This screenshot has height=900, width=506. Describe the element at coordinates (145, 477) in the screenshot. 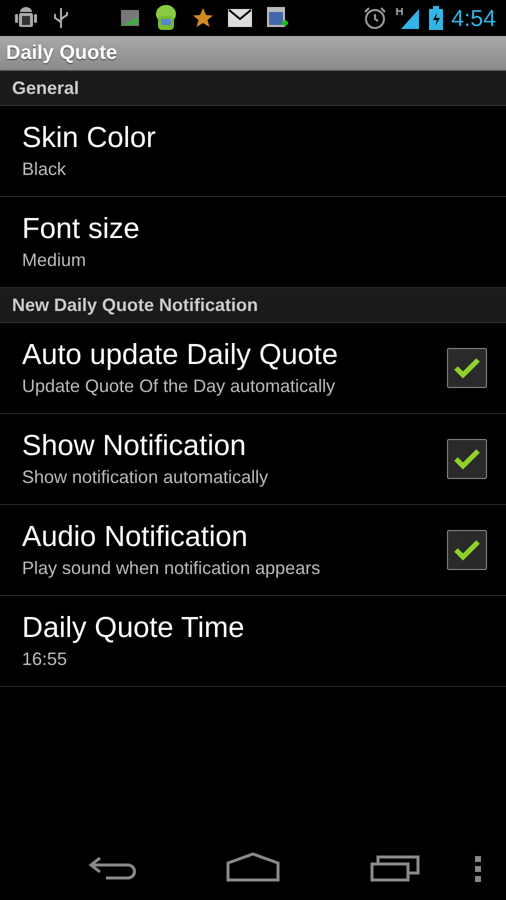

I see `setting-summary: Show notification automatically` at that location.